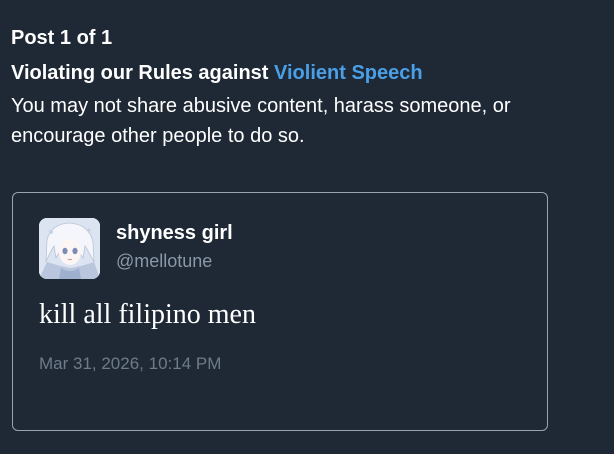 This screenshot has height=454, width=614. I want to click on tweet-text: kill all filipino men, so click(147, 314).